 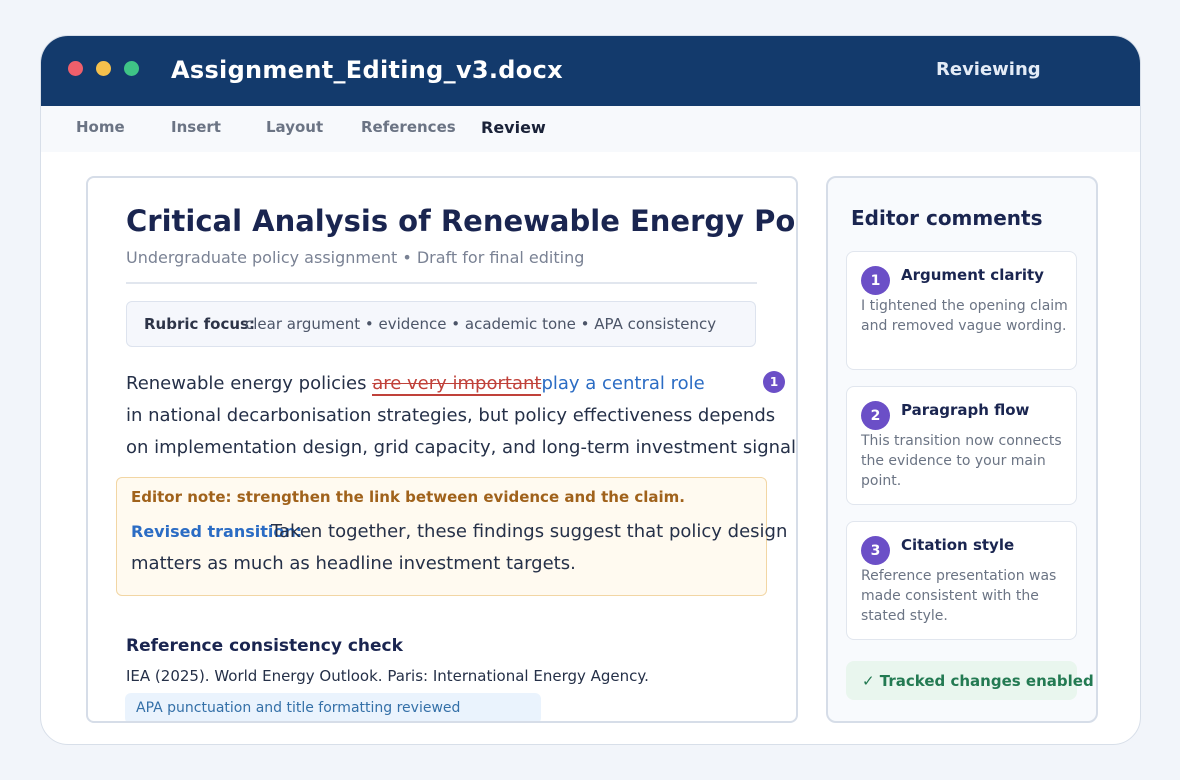 What do you see at coordinates (441, 283) in the screenshot?
I see `title-divider` at bounding box center [441, 283].